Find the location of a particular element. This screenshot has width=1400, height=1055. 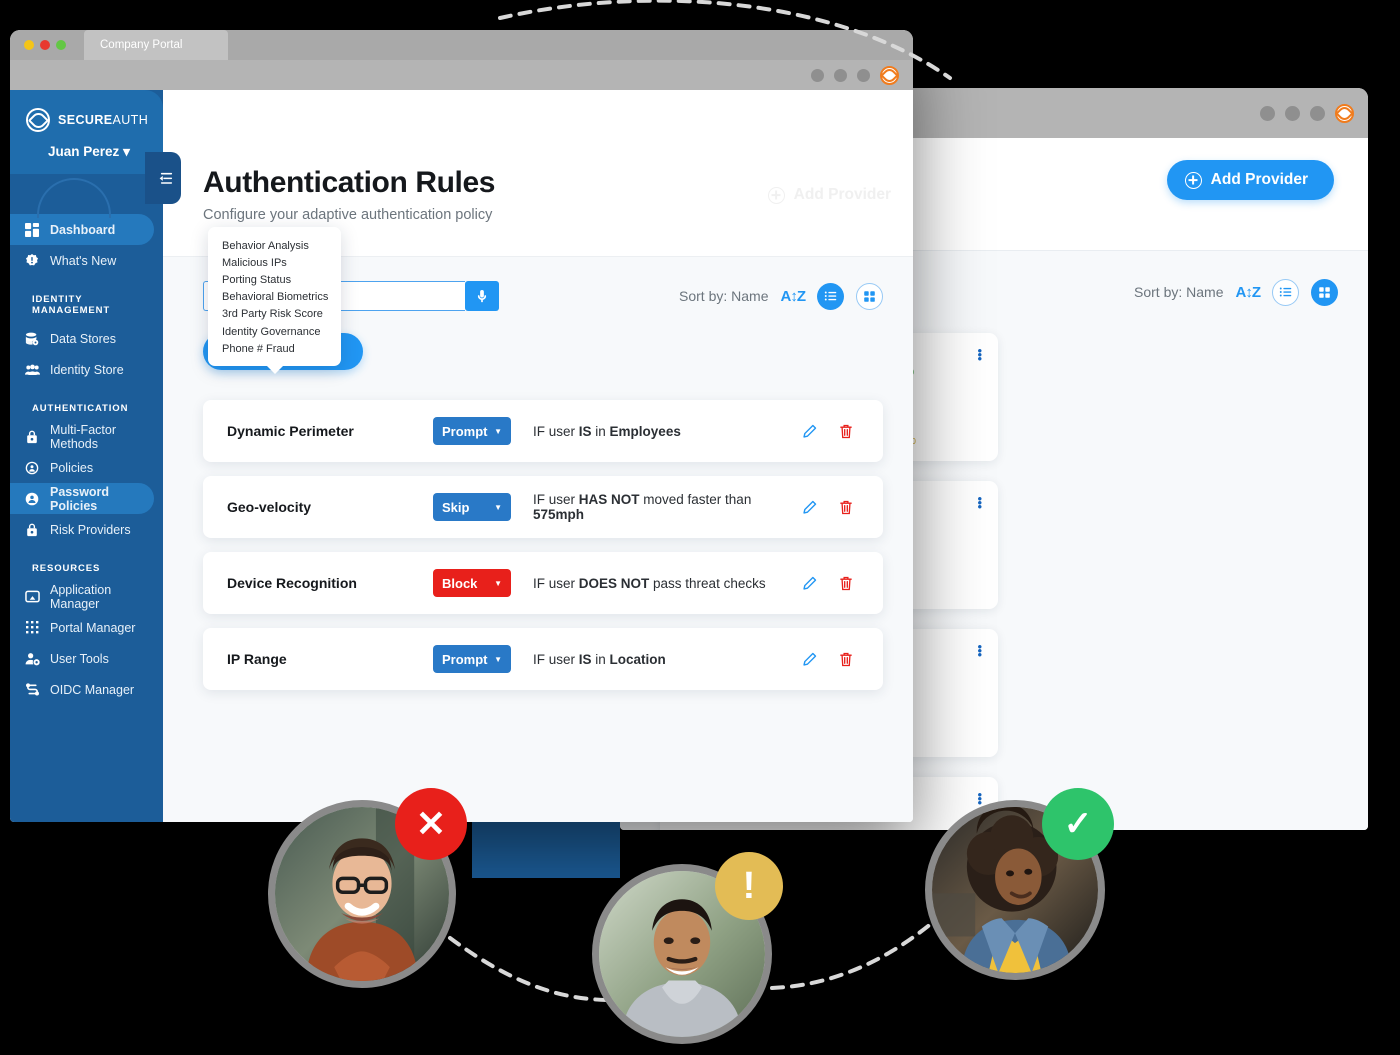

users-icon is located at coordinates (32, 370).